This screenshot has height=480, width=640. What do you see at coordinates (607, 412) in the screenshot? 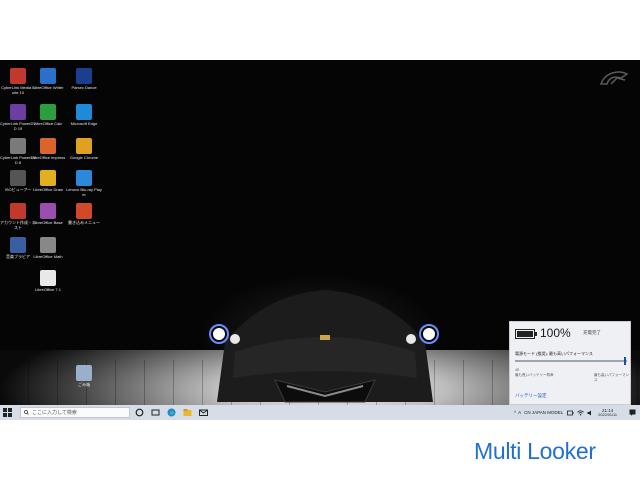
I see `clock: 21:14 2022/01/11` at bounding box center [607, 412].